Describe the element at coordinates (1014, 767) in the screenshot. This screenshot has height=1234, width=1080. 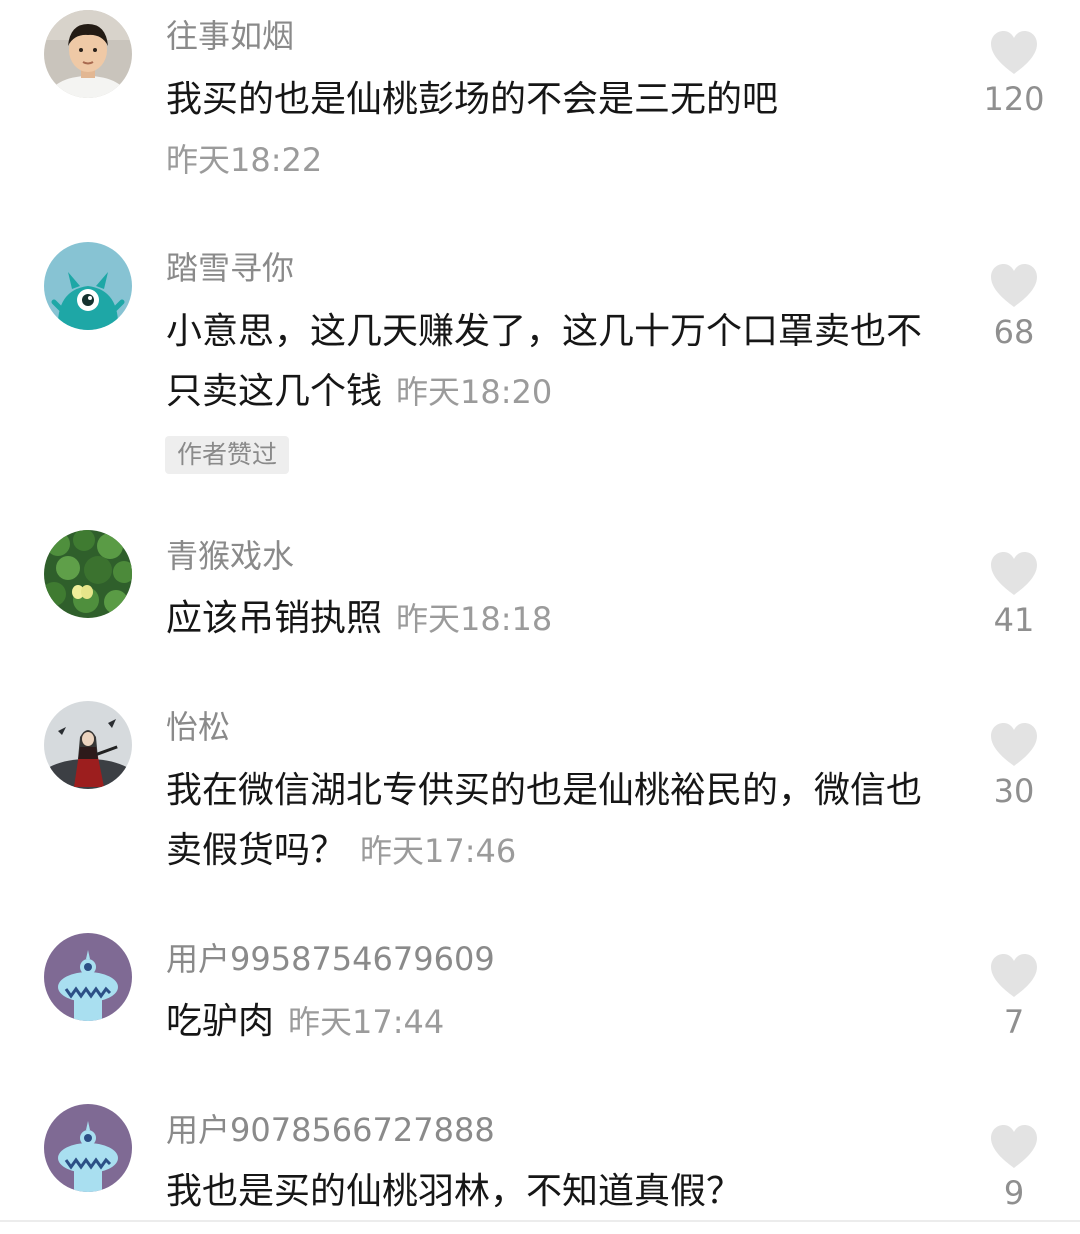
I see `like-button: 30` at that location.